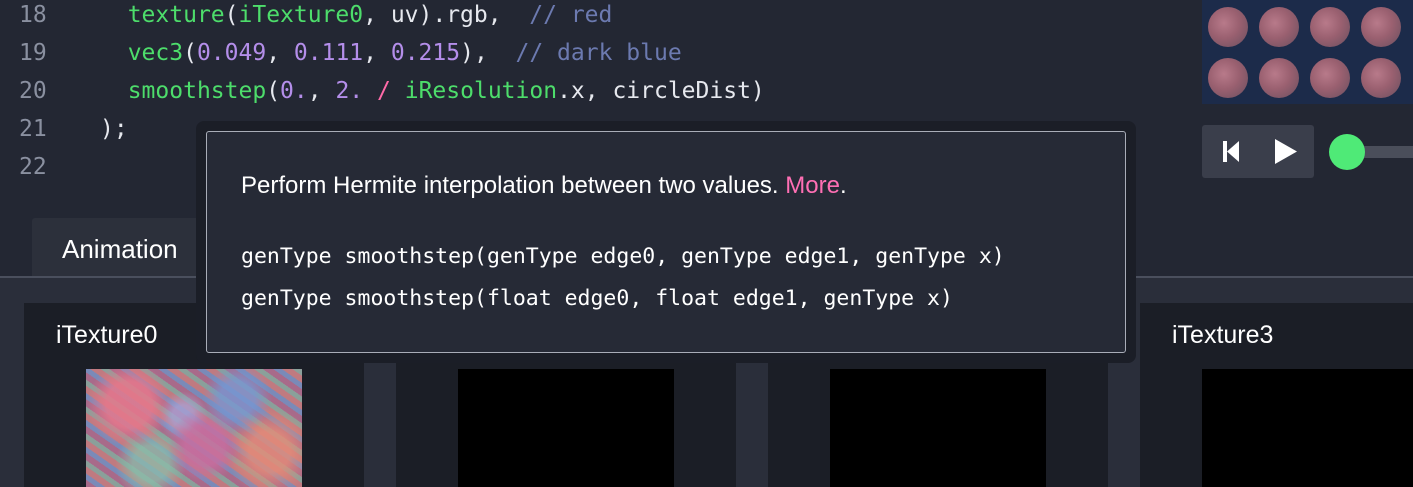  I want to click on code-line: 18 texture(iTexture0, uv).rgb, // red, so click(600, 17).